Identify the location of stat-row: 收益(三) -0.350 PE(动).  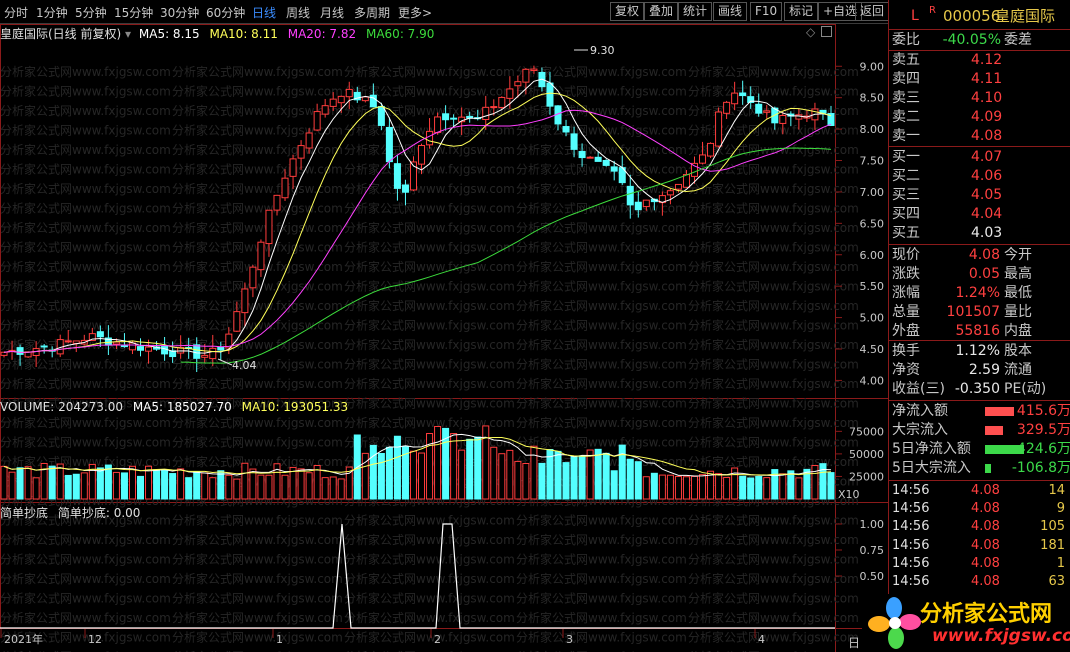
(969, 389).